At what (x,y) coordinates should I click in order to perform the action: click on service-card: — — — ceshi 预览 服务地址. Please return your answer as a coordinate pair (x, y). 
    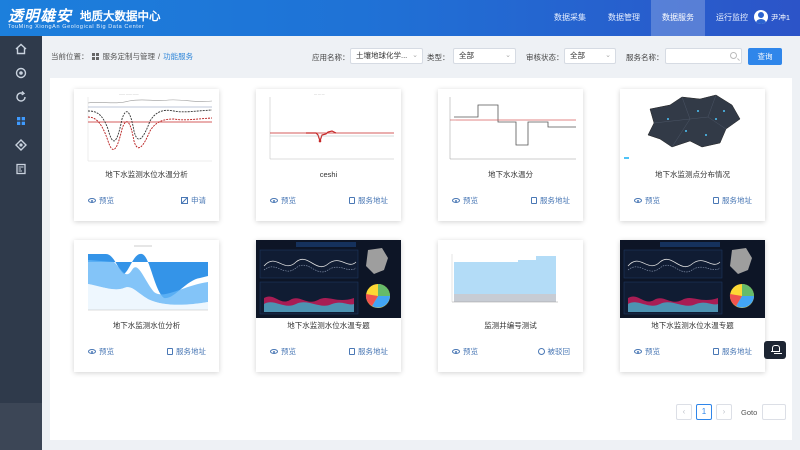
    Looking at the image, I should click on (328, 155).